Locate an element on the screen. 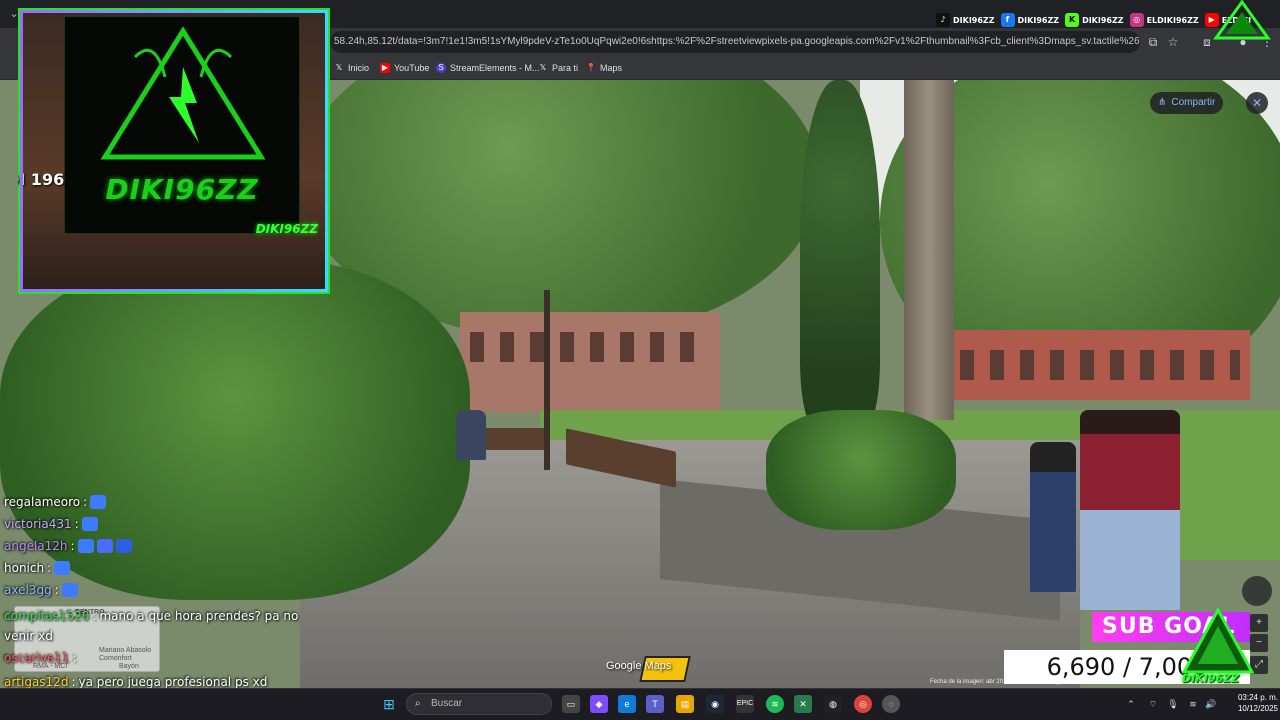 This screenshot has height=720, width=1280. edge-icon: e is located at coordinates (627, 704).